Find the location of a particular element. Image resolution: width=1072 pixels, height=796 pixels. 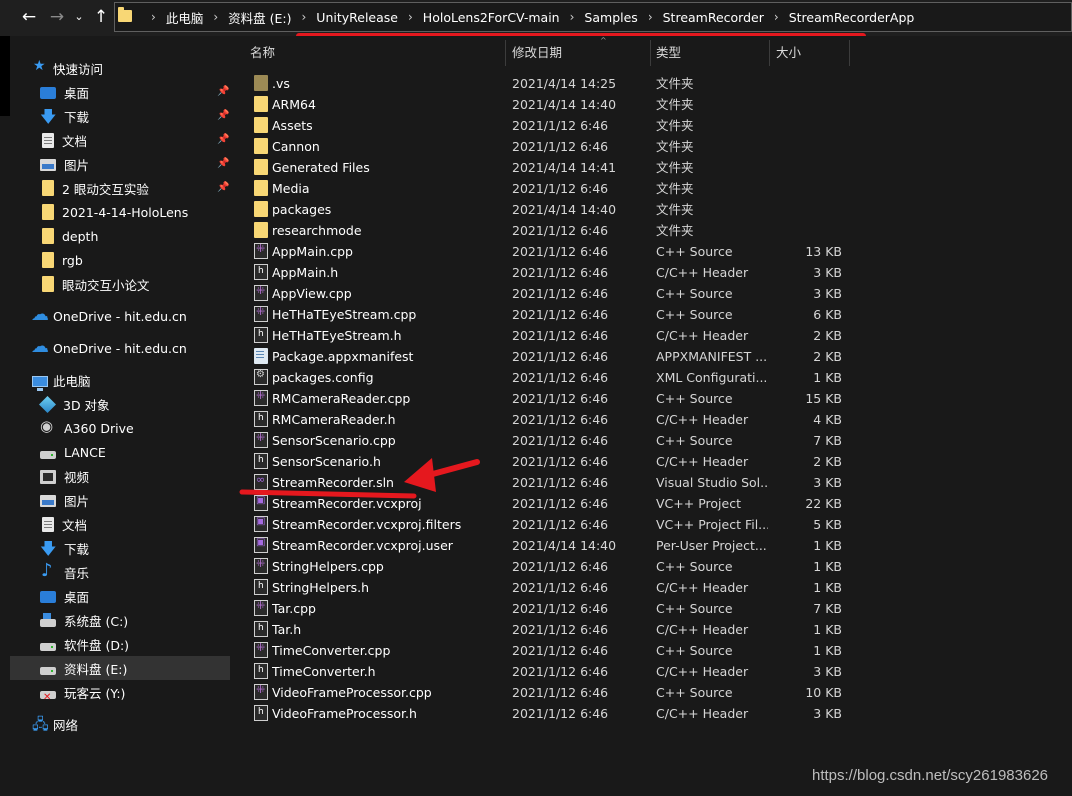

file-row: AppMain.cpp 2021/1/12 6:46 C++ Source 13 KB is located at coordinates (658, 251).